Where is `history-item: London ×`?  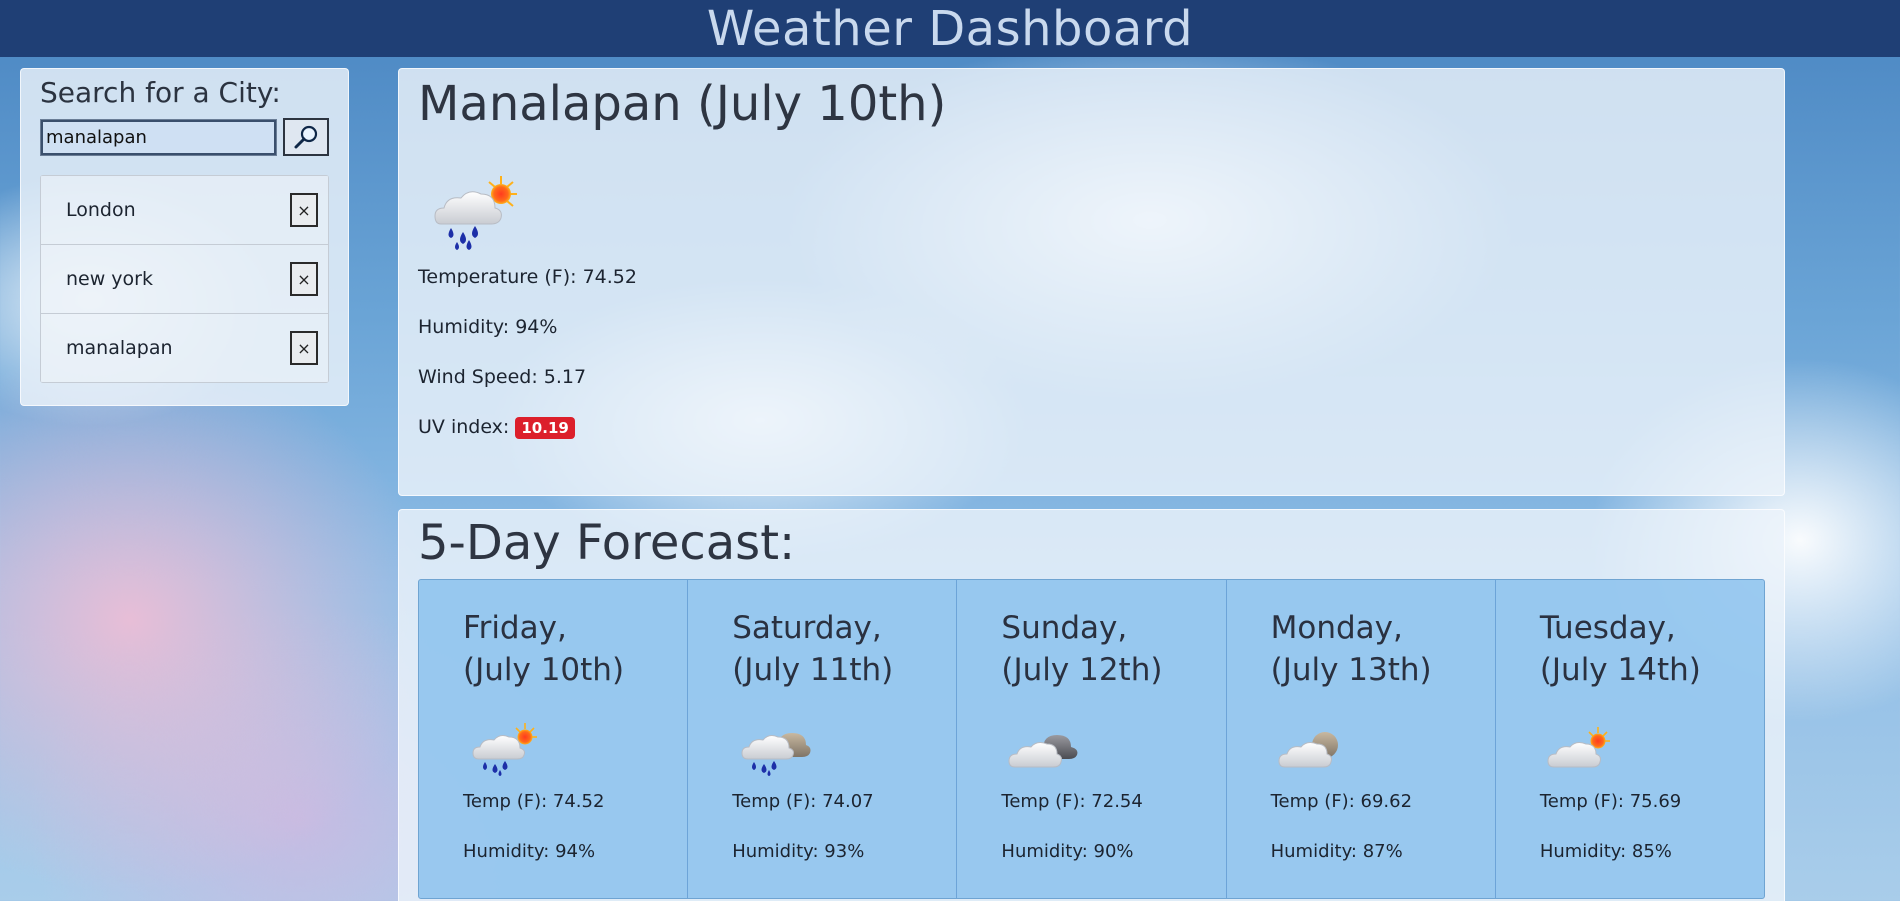
history-item: London × is located at coordinates (184, 210).